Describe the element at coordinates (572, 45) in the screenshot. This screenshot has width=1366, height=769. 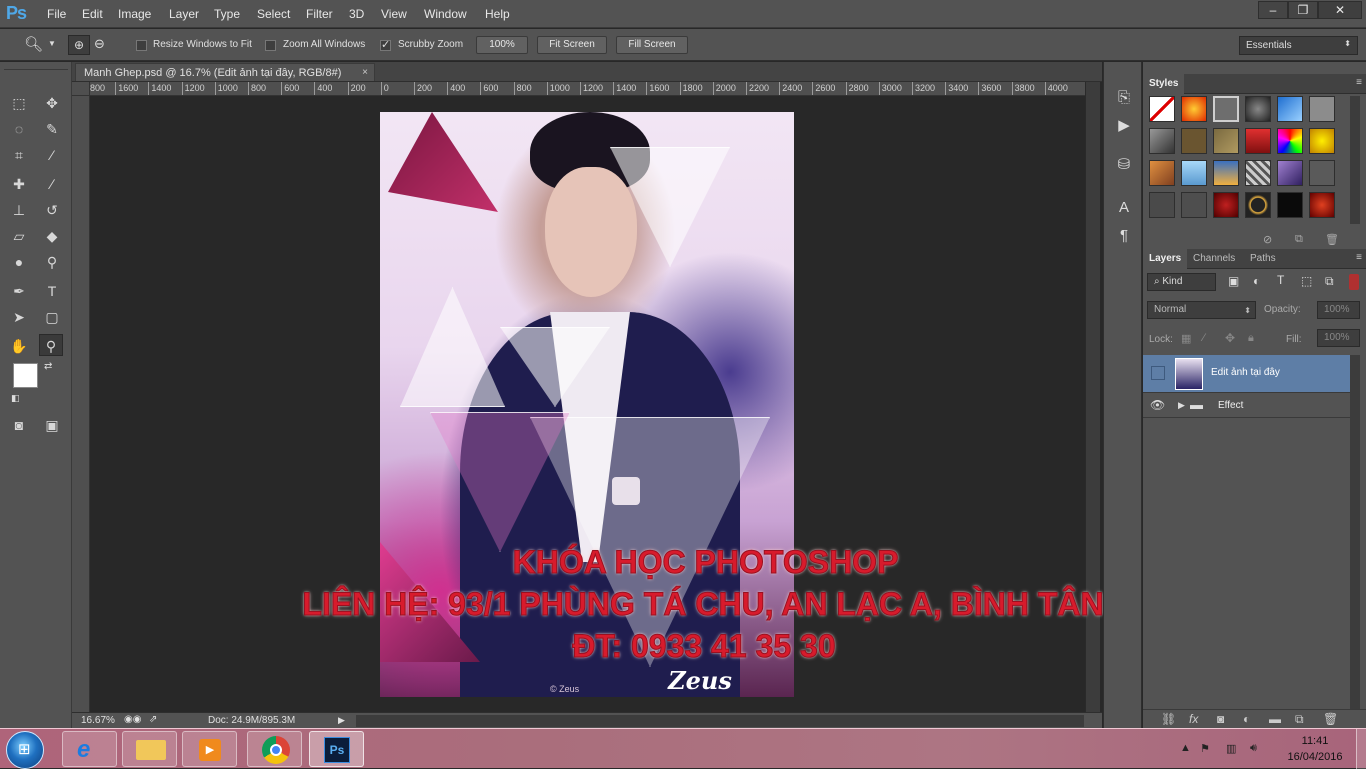
I see `fit-screen-button: Fit Screen` at that location.